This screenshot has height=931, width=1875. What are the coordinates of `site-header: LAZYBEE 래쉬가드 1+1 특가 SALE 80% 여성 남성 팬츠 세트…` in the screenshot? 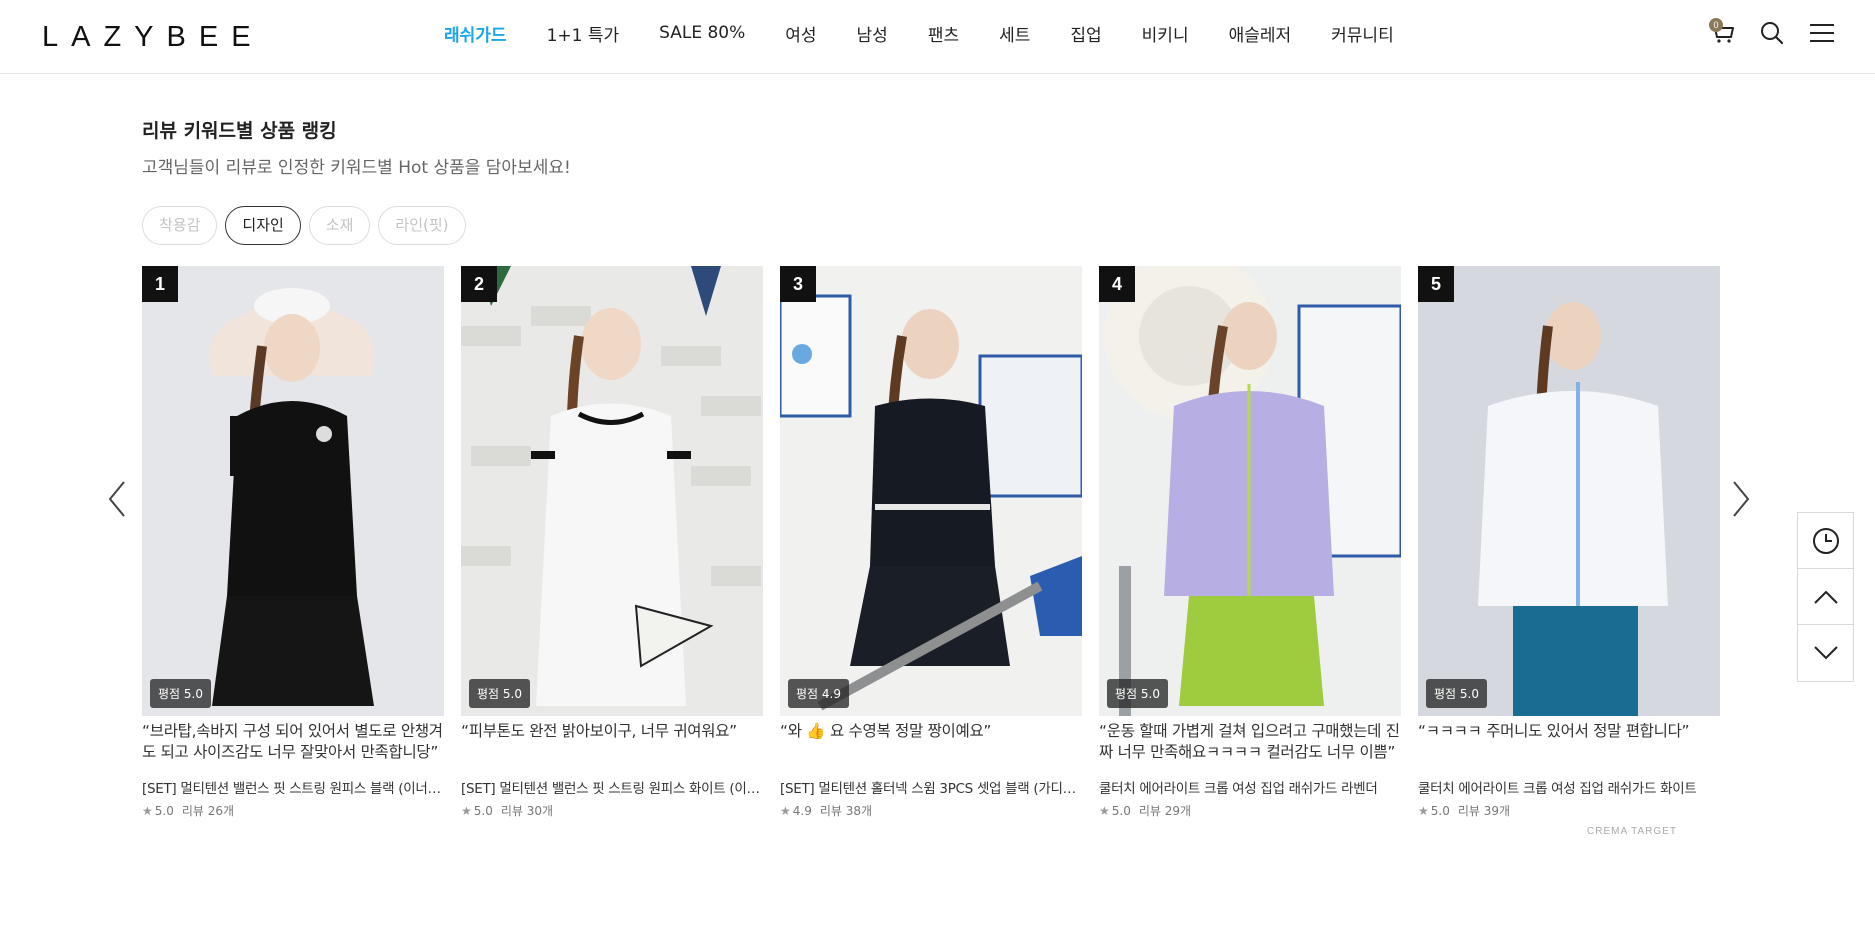 It's located at (937, 37).